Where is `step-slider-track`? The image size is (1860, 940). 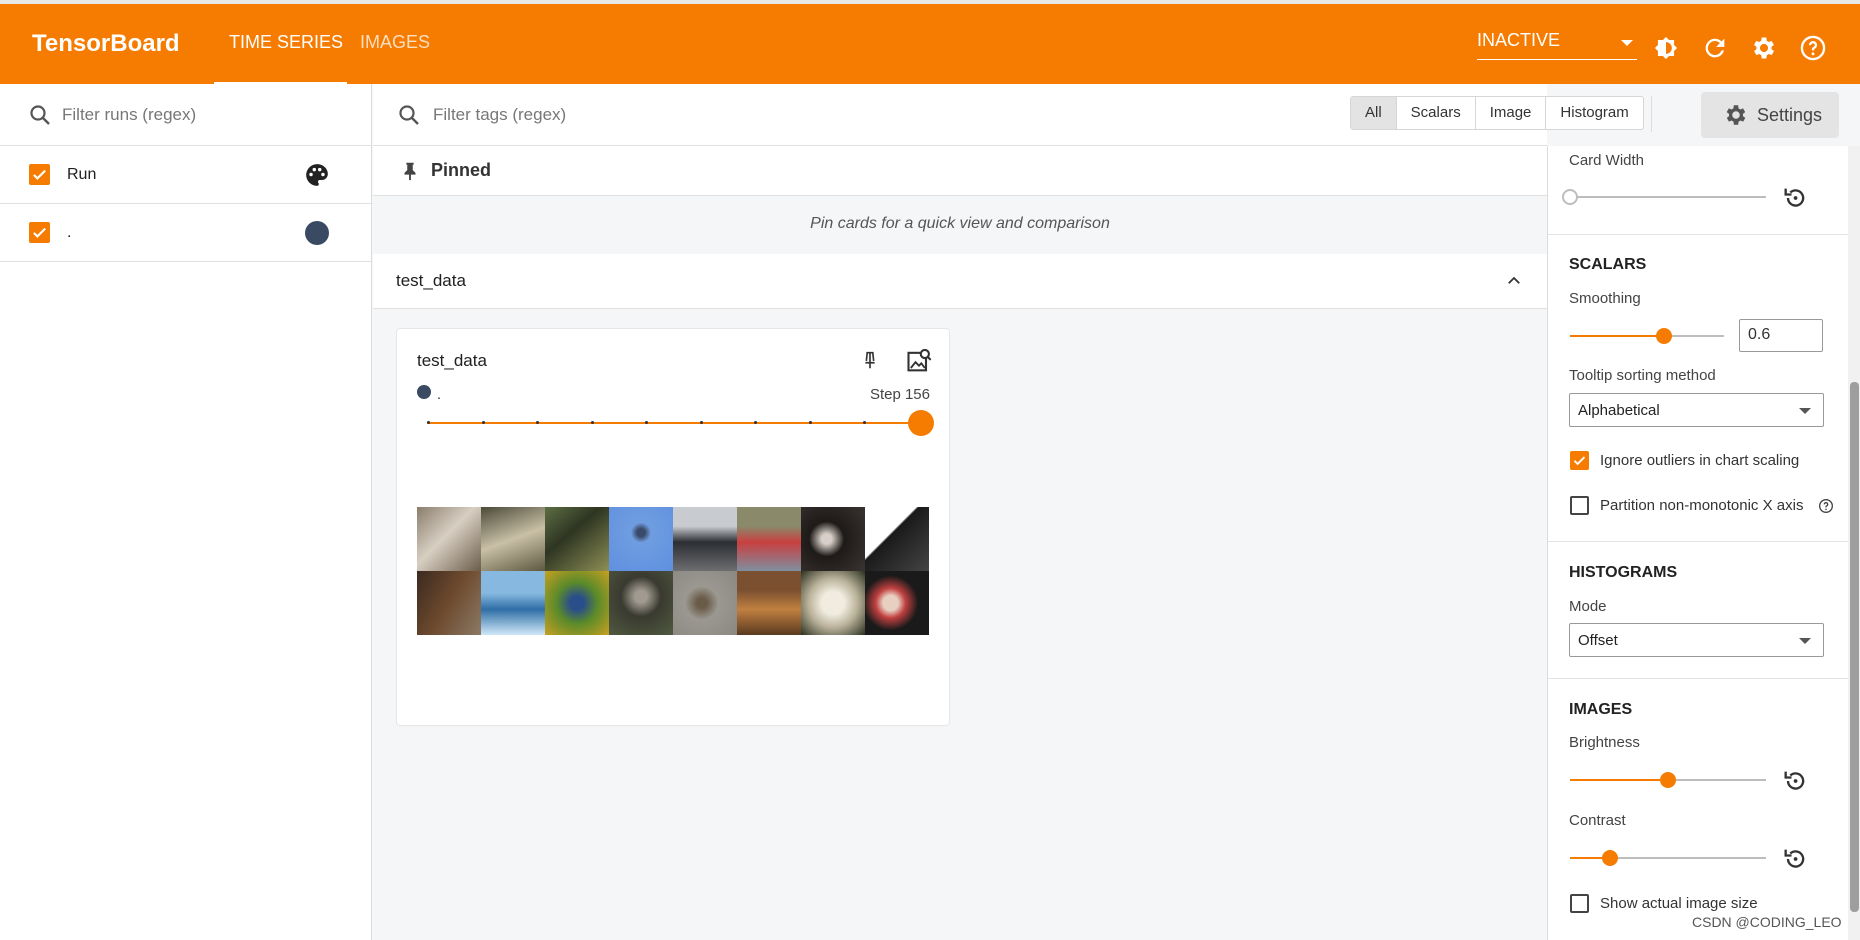 step-slider-track is located at coordinates (672, 422).